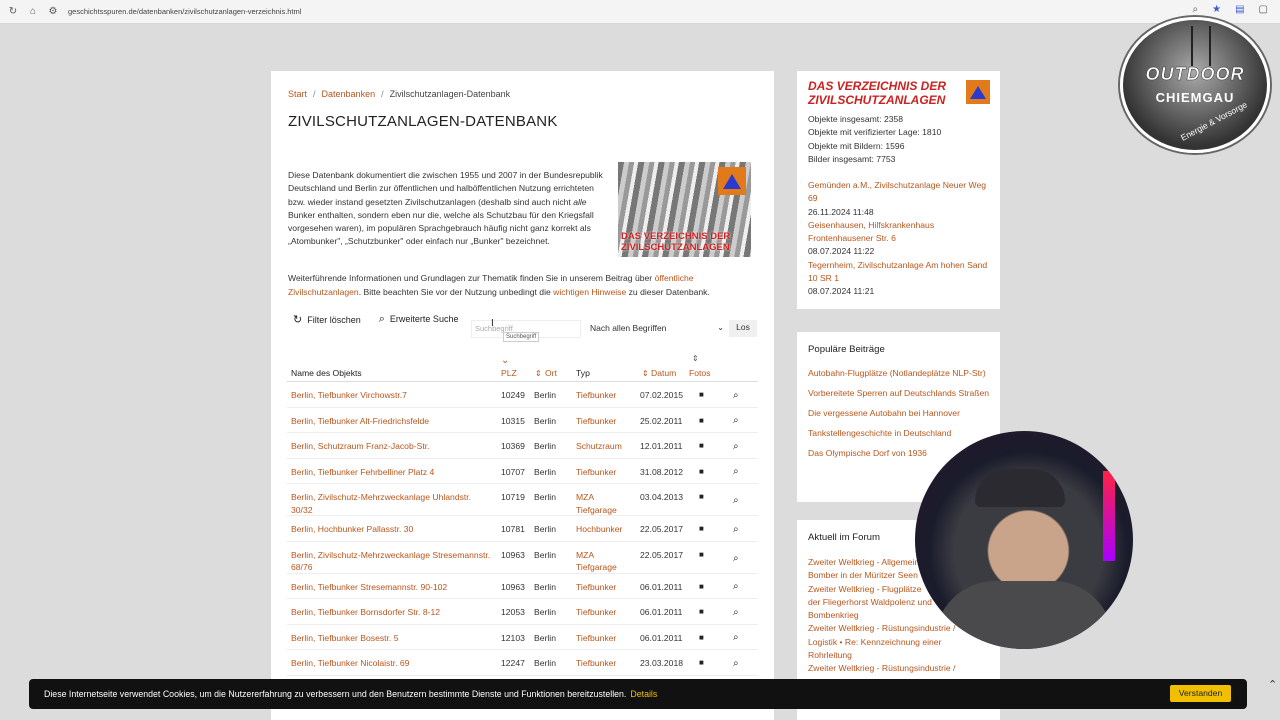 The width and height of the screenshot is (1280, 720). Describe the element at coordinates (327, 319) in the screenshot. I see `filter-clear-button: ↻ Filter löschen` at that location.